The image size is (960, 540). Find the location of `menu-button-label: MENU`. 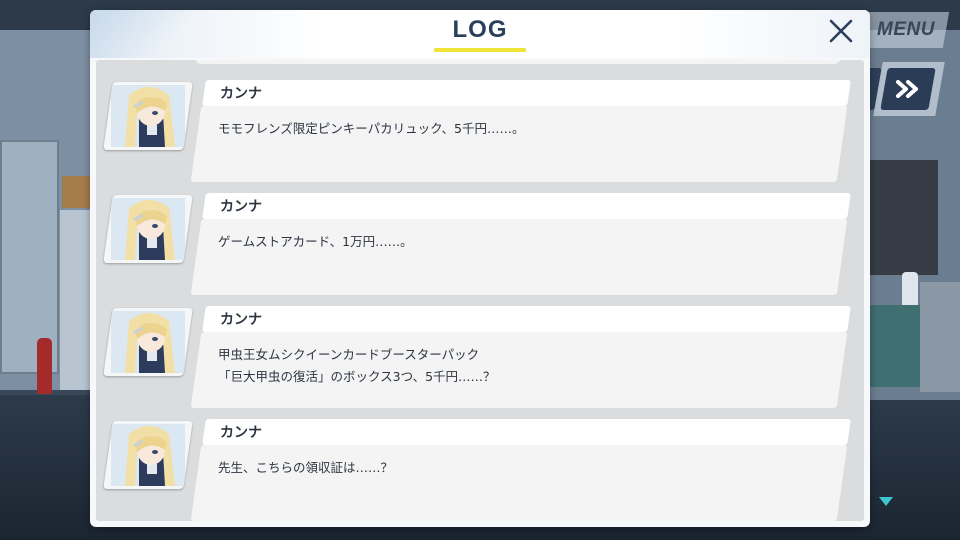

menu-button-label: MENU is located at coordinates (906, 29).